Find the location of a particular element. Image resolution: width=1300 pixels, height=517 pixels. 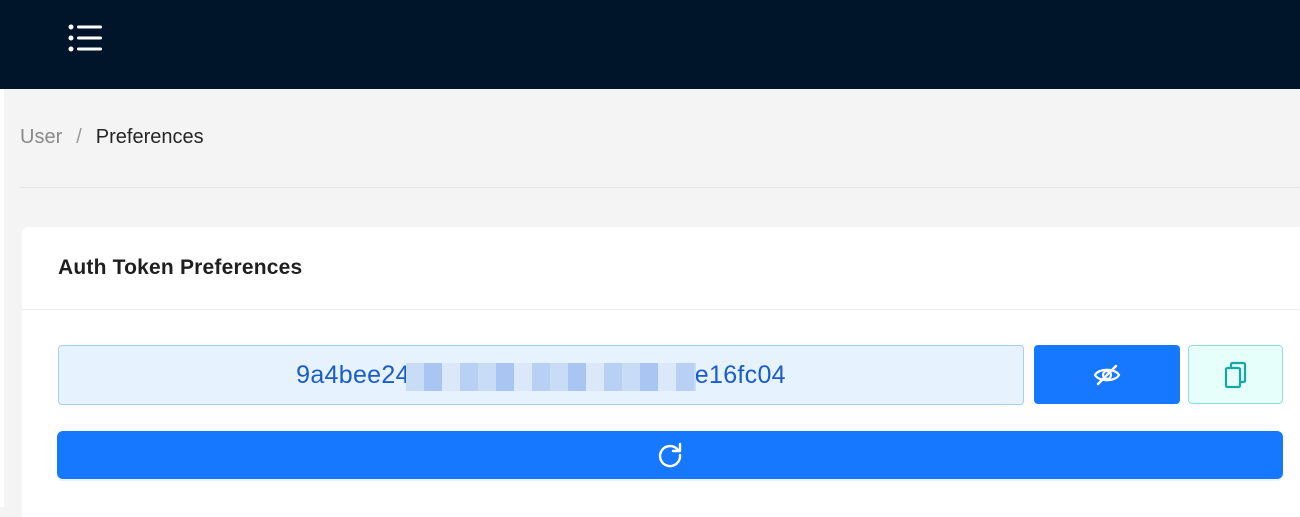

refresh-icon is located at coordinates (670, 455).